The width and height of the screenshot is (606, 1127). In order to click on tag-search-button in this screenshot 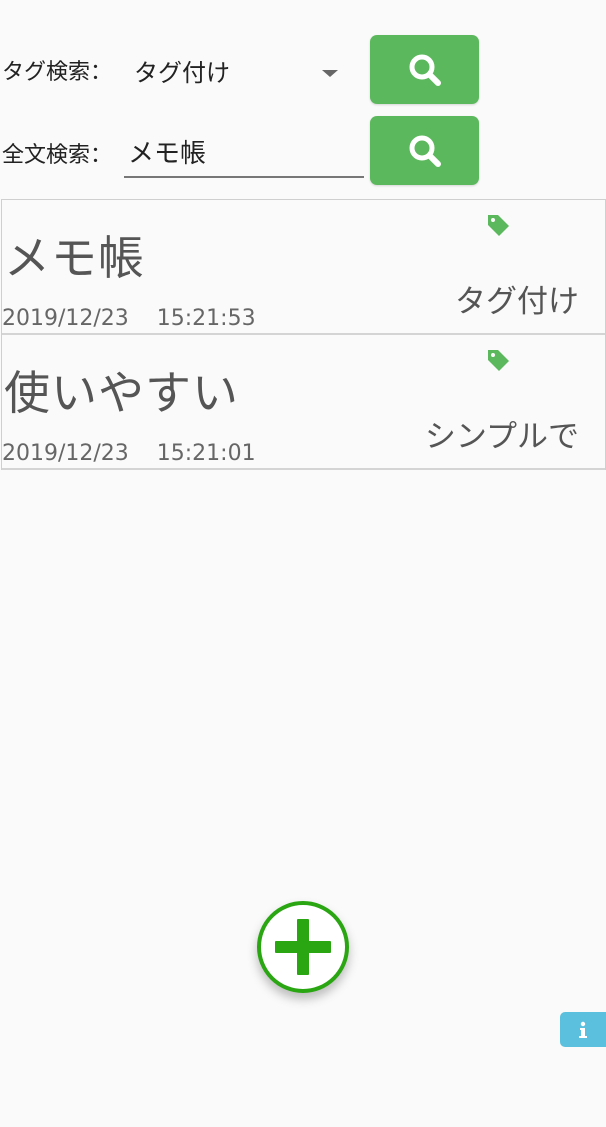, I will do `click(424, 69)`.